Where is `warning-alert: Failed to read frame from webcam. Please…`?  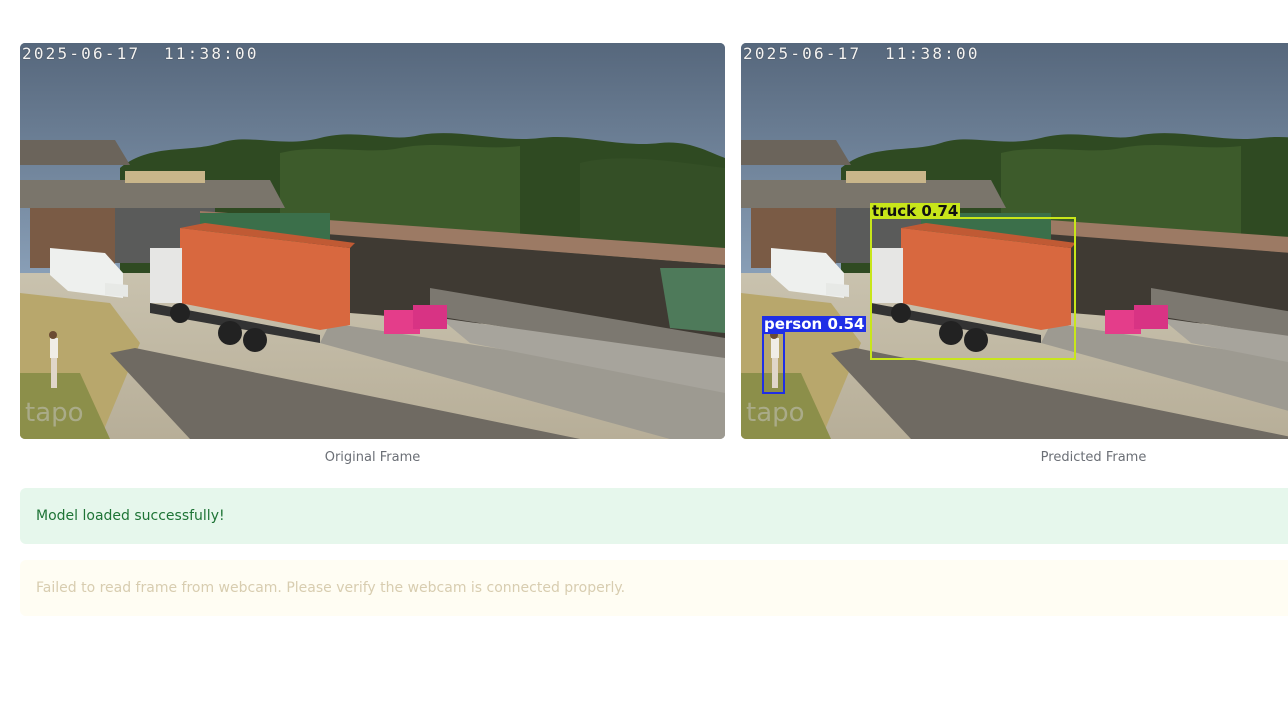 warning-alert: Failed to read frame from webcam. Please… is located at coordinates (654, 588).